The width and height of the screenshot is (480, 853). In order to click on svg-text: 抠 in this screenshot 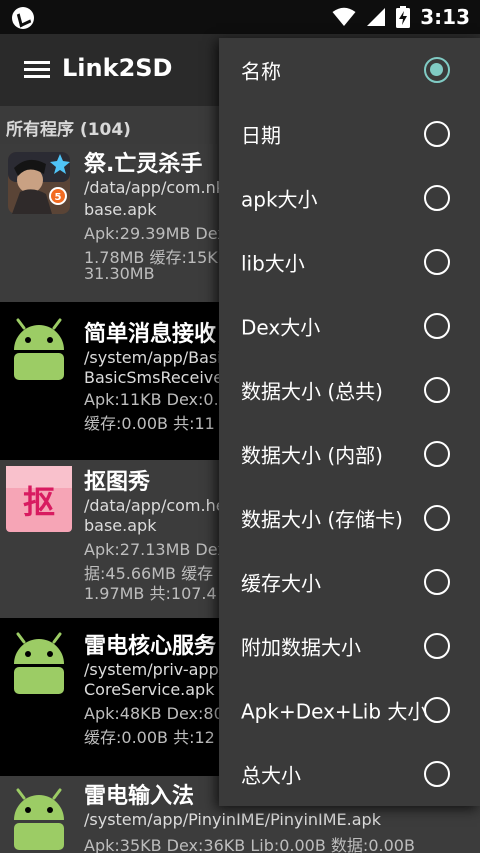, I will do `click(39, 502)`.